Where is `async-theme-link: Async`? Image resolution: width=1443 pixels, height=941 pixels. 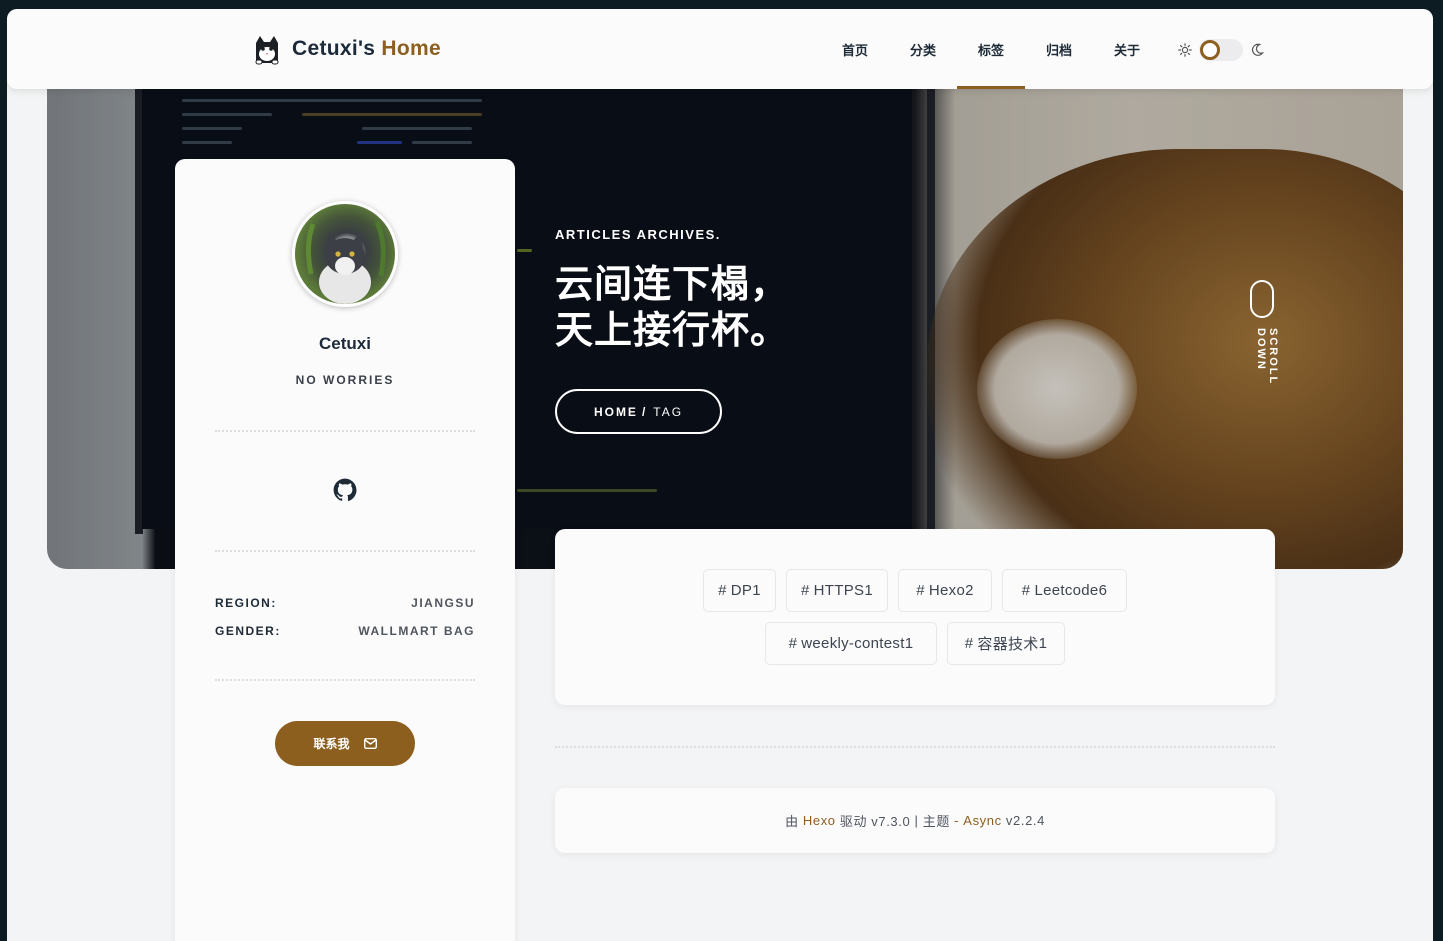 async-theme-link: Async is located at coordinates (982, 820).